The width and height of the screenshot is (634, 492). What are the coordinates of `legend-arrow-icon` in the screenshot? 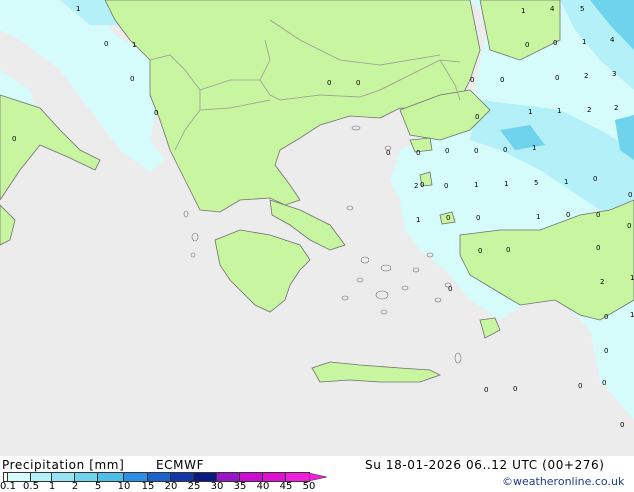 It's located at (318, 477).